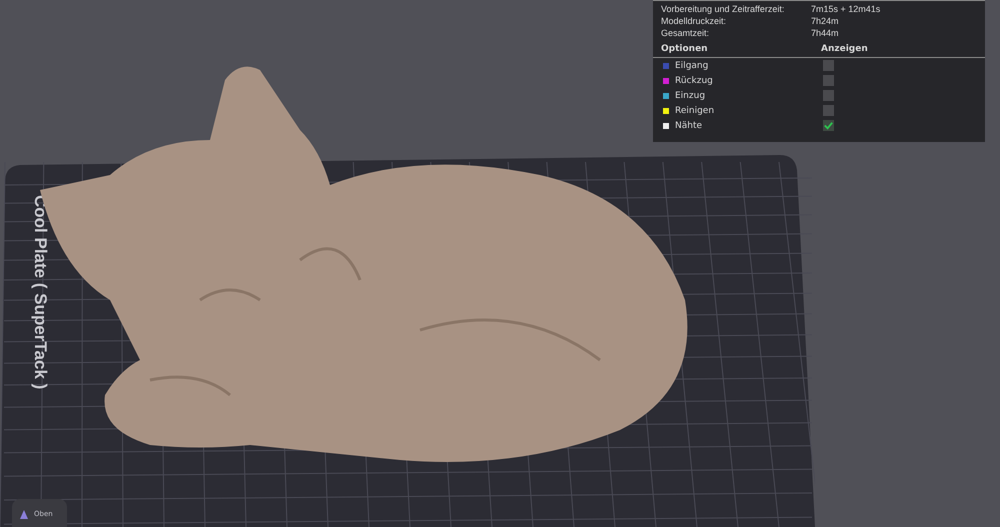  What do you see at coordinates (723, 9) in the screenshot?
I see `stat-label: Vorbereitung und Zeitrafferzeit:` at bounding box center [723, 9].